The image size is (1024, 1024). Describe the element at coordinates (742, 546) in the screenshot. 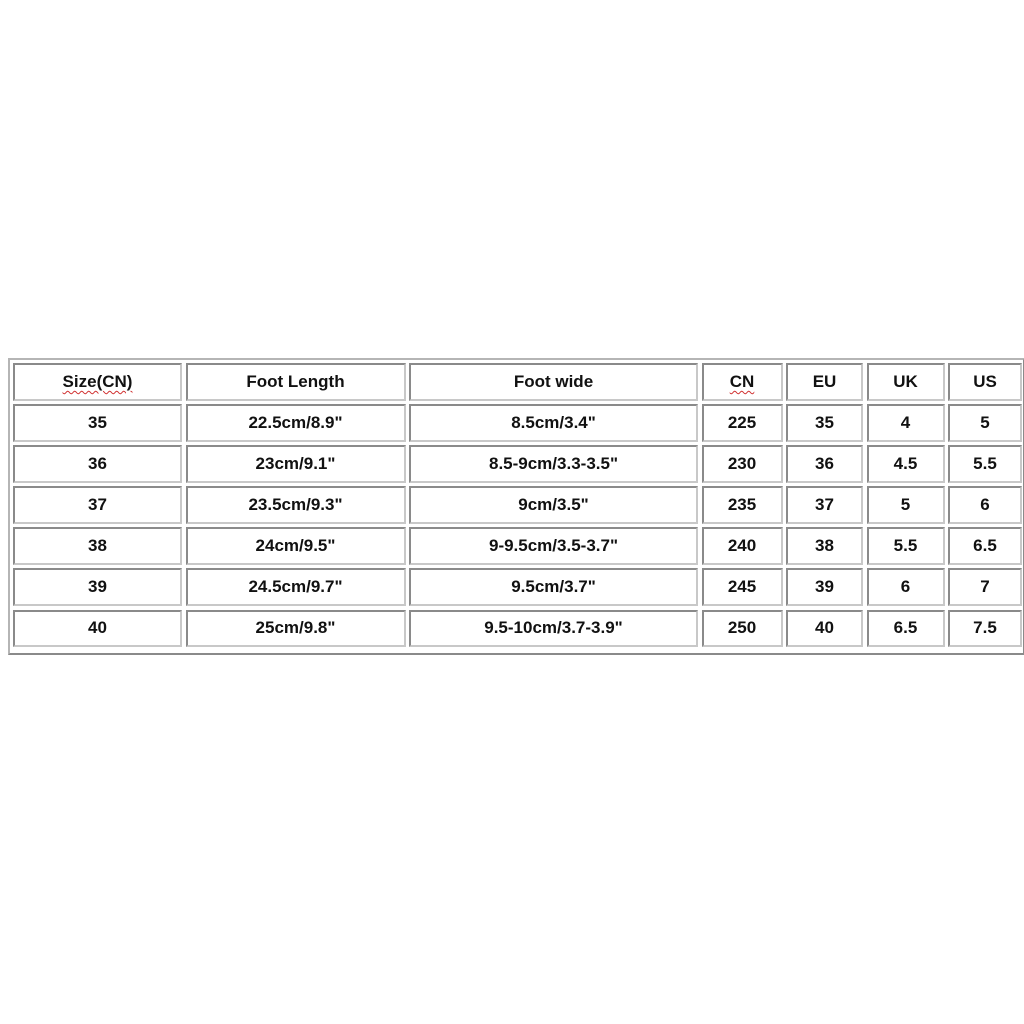

I see `table-cell: 240` at that location.